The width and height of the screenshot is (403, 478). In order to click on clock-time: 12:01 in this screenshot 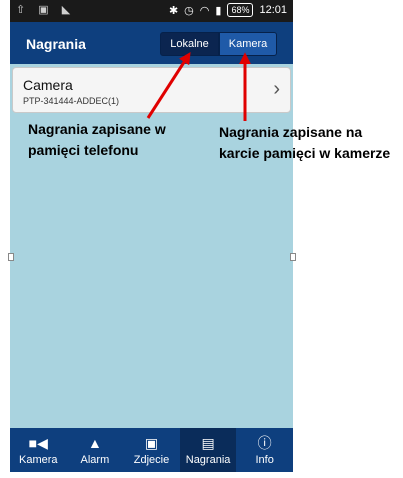, I will do `click(273, 10)`.